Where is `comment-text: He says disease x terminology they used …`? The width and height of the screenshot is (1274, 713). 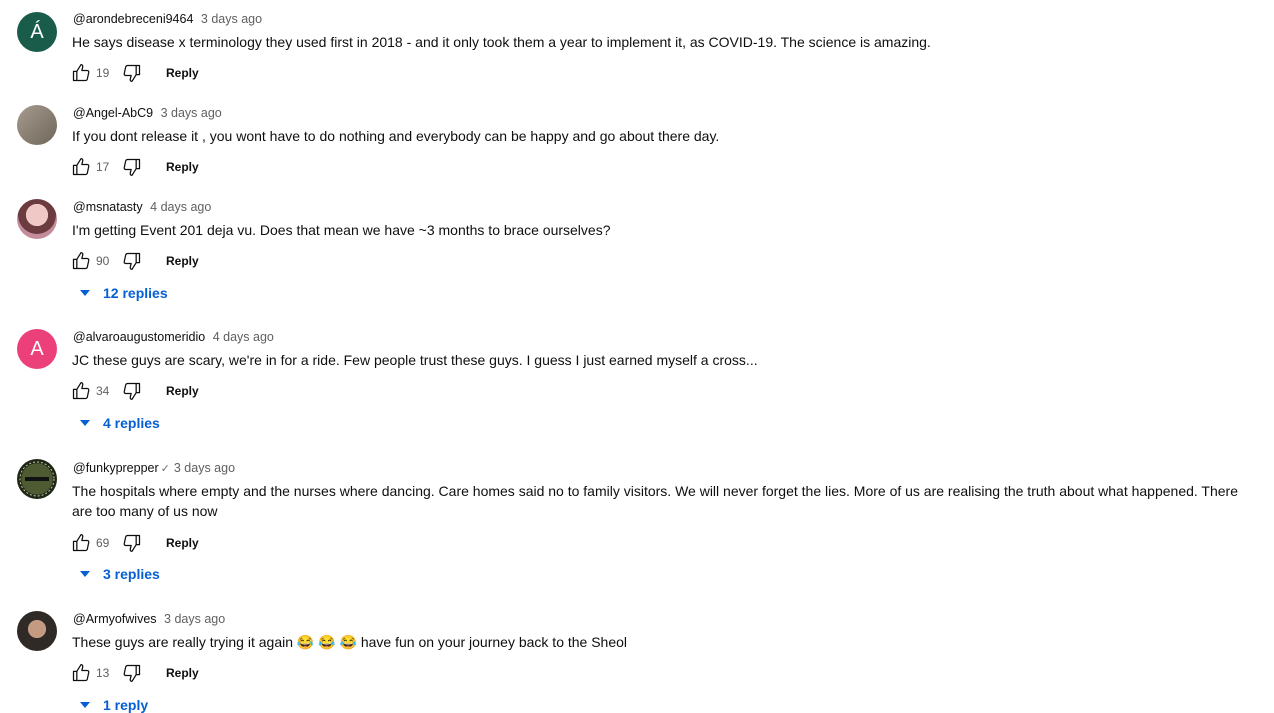
comment-text: He says disease x terminology they used … is located at coordinates (501, 42).